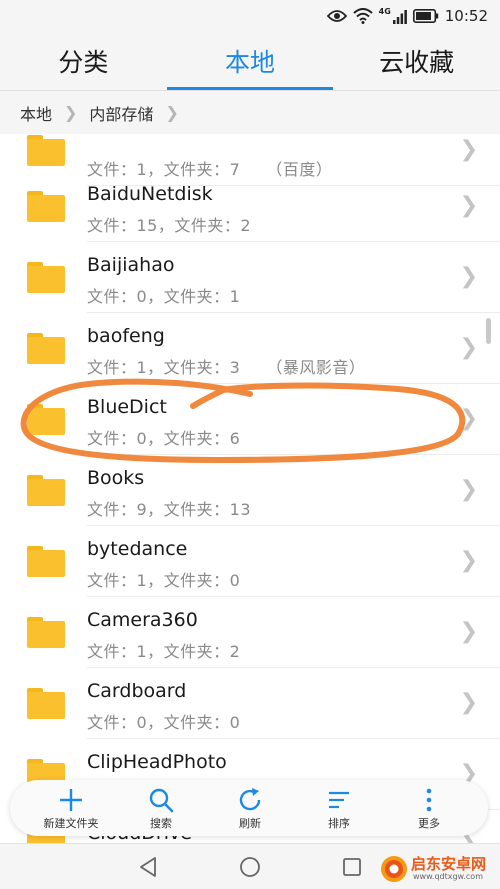 The image size is (500, 889). Describe the element at coordinates (150, 194) in the screenshot. I see `folder-name: BaiduNetdisk` at that location.